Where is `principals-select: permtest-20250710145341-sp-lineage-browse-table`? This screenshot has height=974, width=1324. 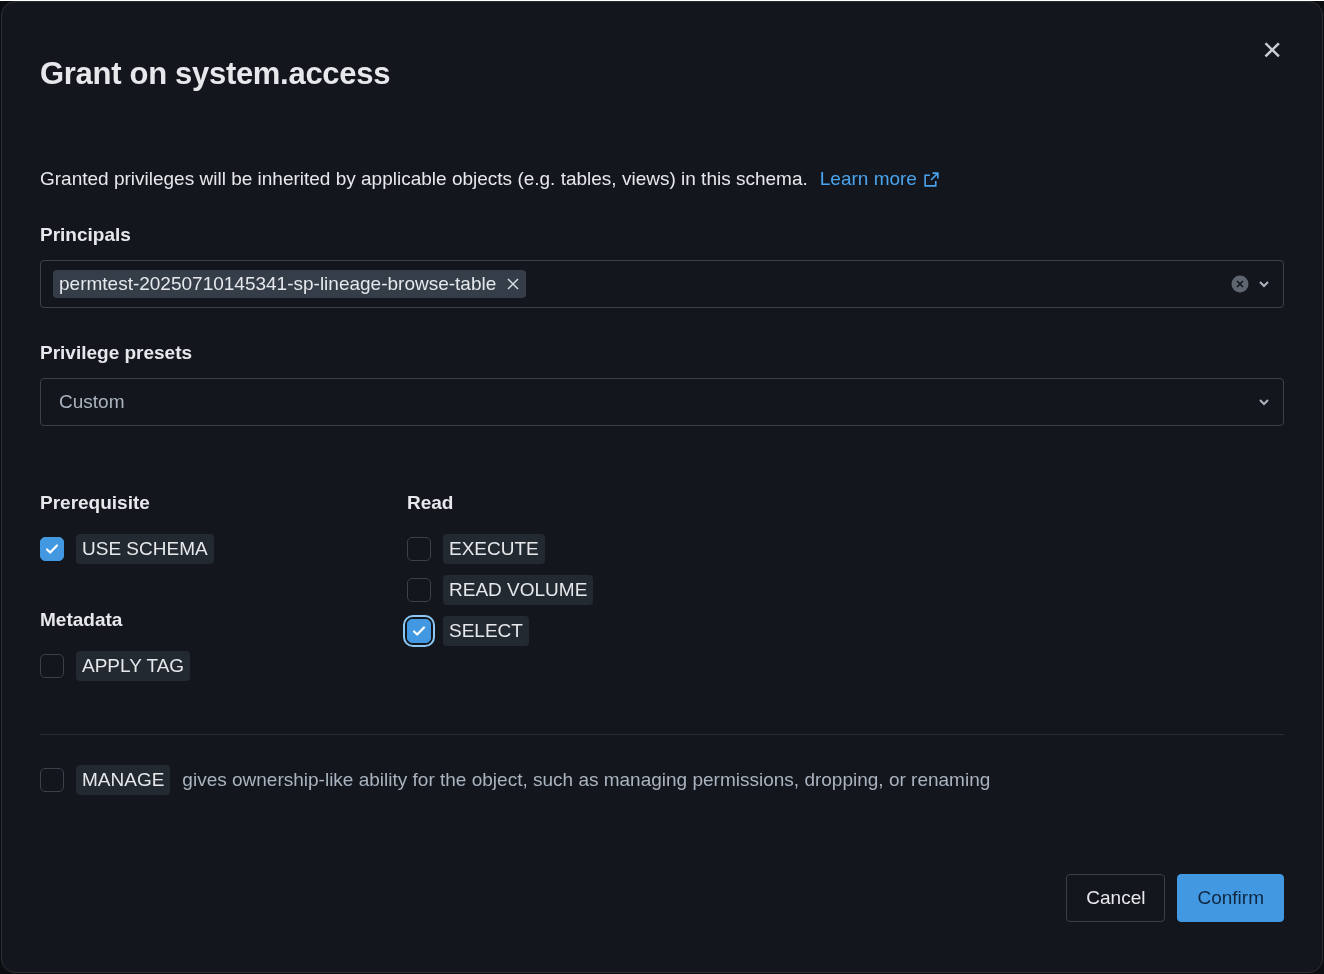 principals-select: permtest-20250710145341-sp-lineage-browse-table is located at coordinates (662, 284).